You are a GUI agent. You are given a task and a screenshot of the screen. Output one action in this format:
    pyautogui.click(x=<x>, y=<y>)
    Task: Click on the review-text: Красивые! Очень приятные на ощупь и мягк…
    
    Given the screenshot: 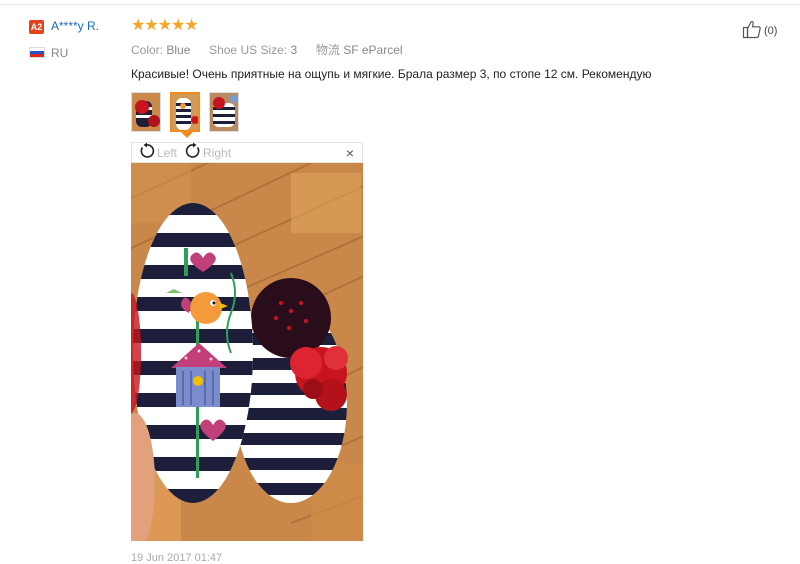 What is the action you would take?
    pyautogui.click(x=391, y=74)
    